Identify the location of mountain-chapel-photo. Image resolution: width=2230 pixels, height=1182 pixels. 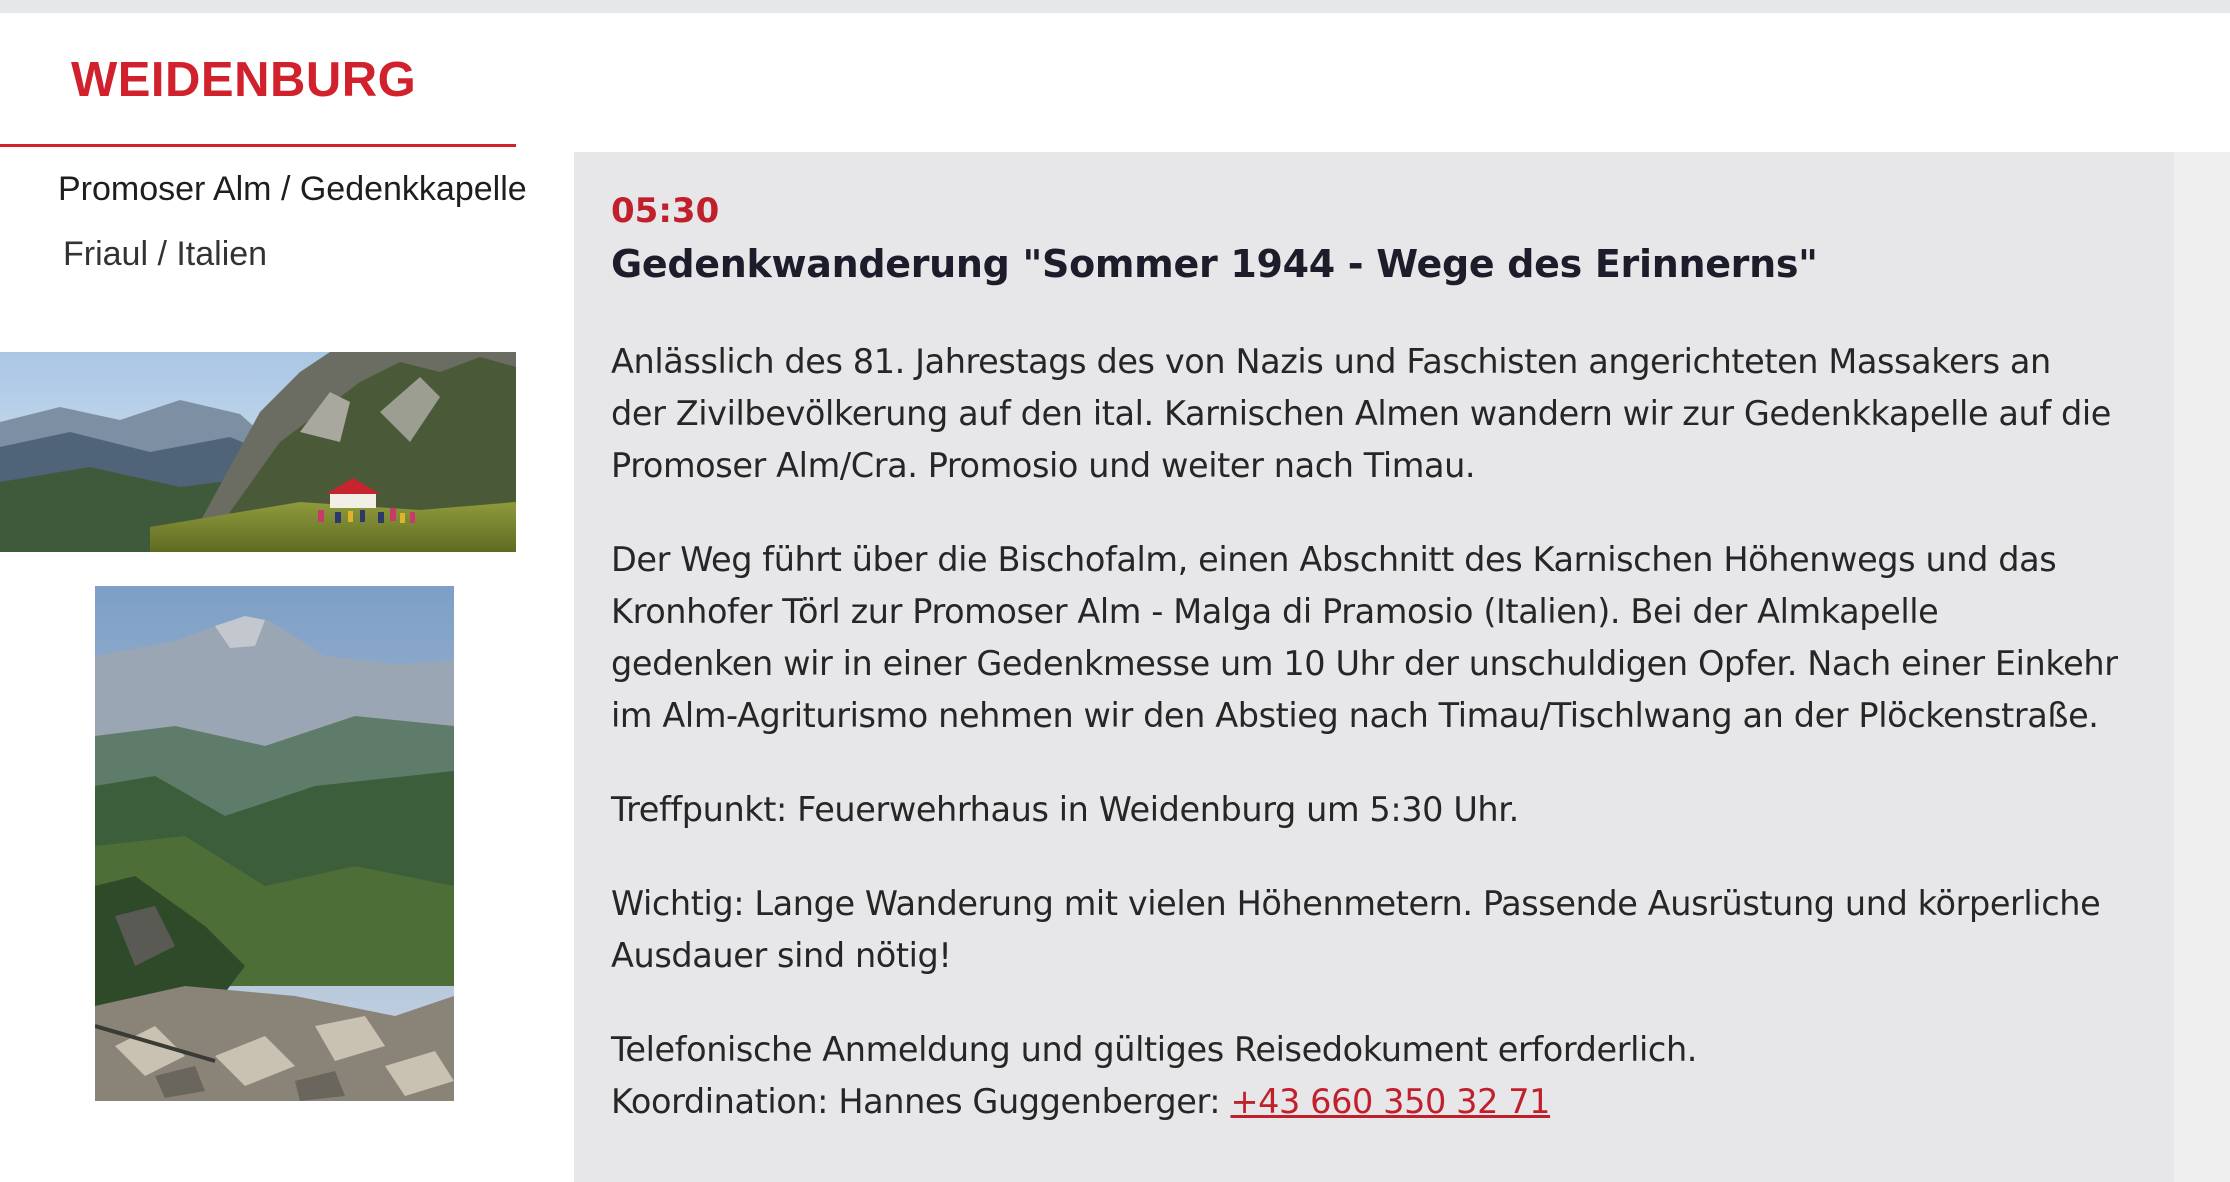
(258, 452).